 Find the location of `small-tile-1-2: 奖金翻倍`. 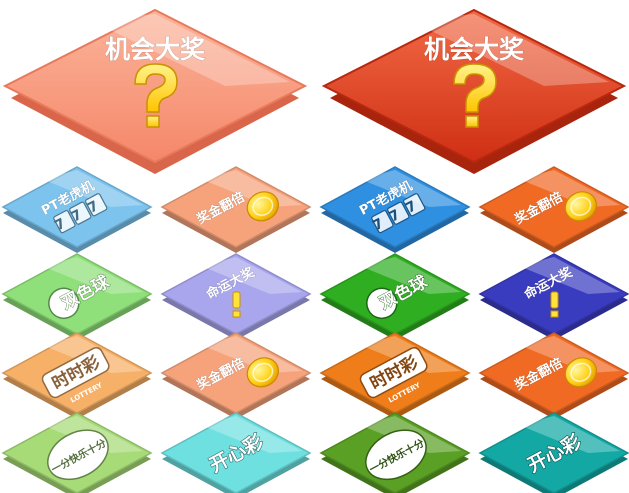

small-tile-1-2: 奖金翻倍 is located at coordinates (236, 209).